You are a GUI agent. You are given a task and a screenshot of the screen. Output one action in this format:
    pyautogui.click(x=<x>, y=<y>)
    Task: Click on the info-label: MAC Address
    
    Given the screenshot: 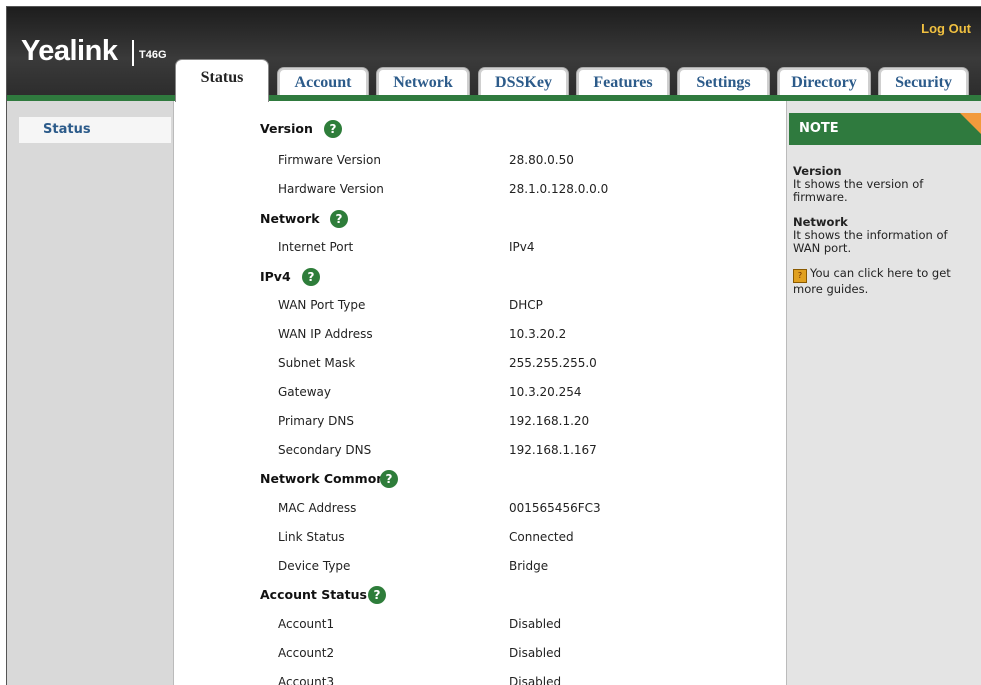 What is the action you would take?
    pyautogui.click(x=317, y=508)
    